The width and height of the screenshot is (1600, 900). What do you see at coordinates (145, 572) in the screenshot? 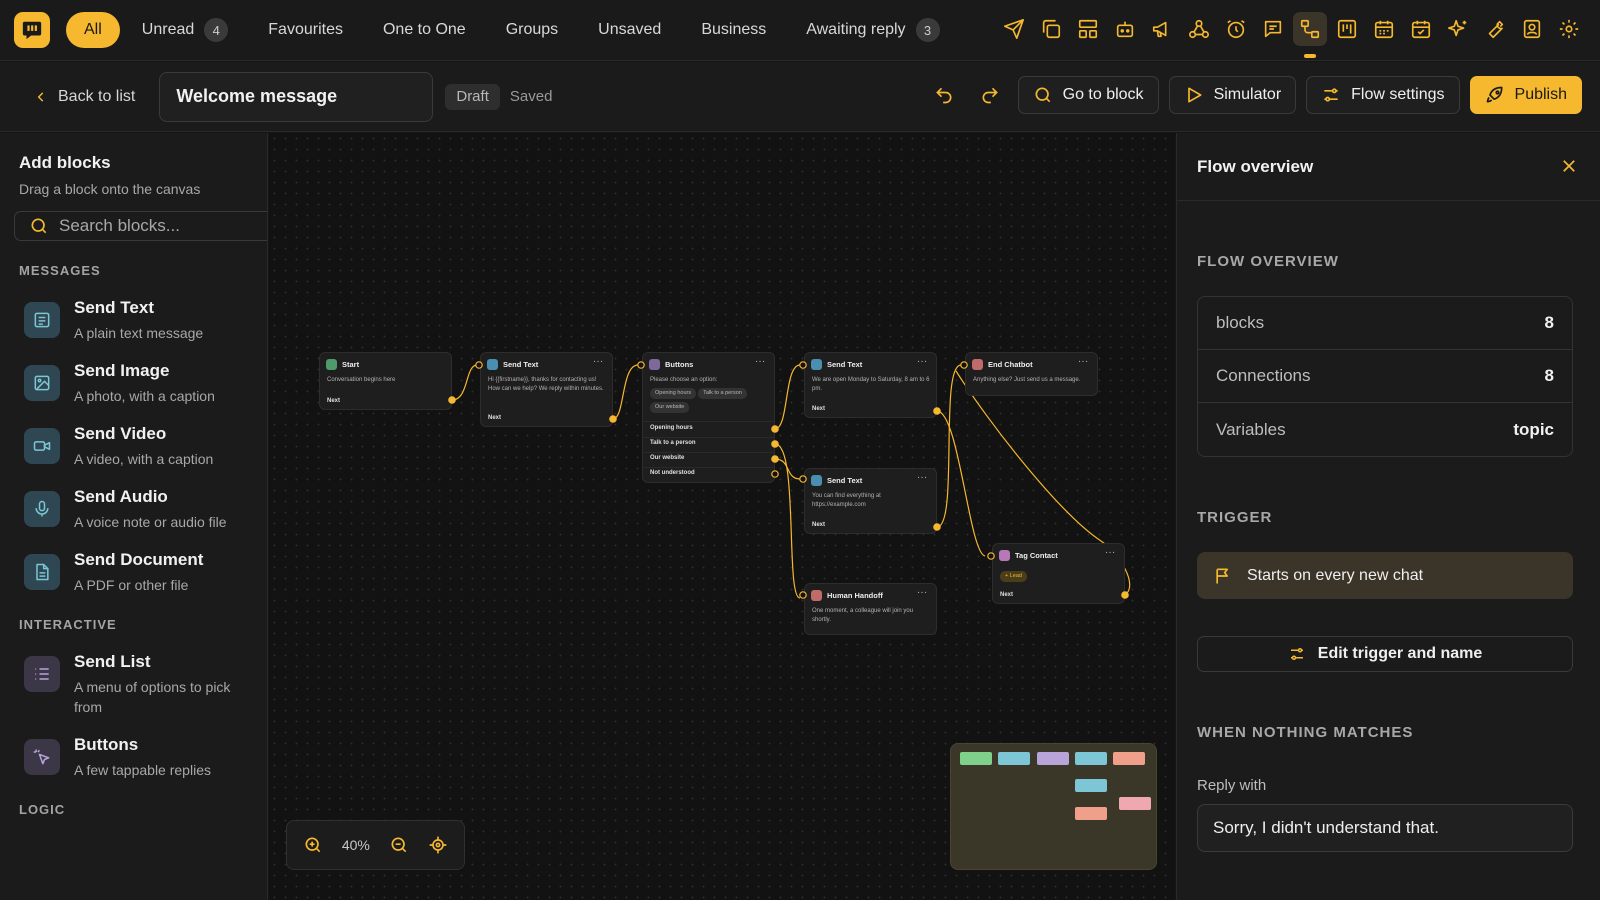
I see `palette-item-send-document: Send Document A PDF or other file` at bounding box center [145, 572].